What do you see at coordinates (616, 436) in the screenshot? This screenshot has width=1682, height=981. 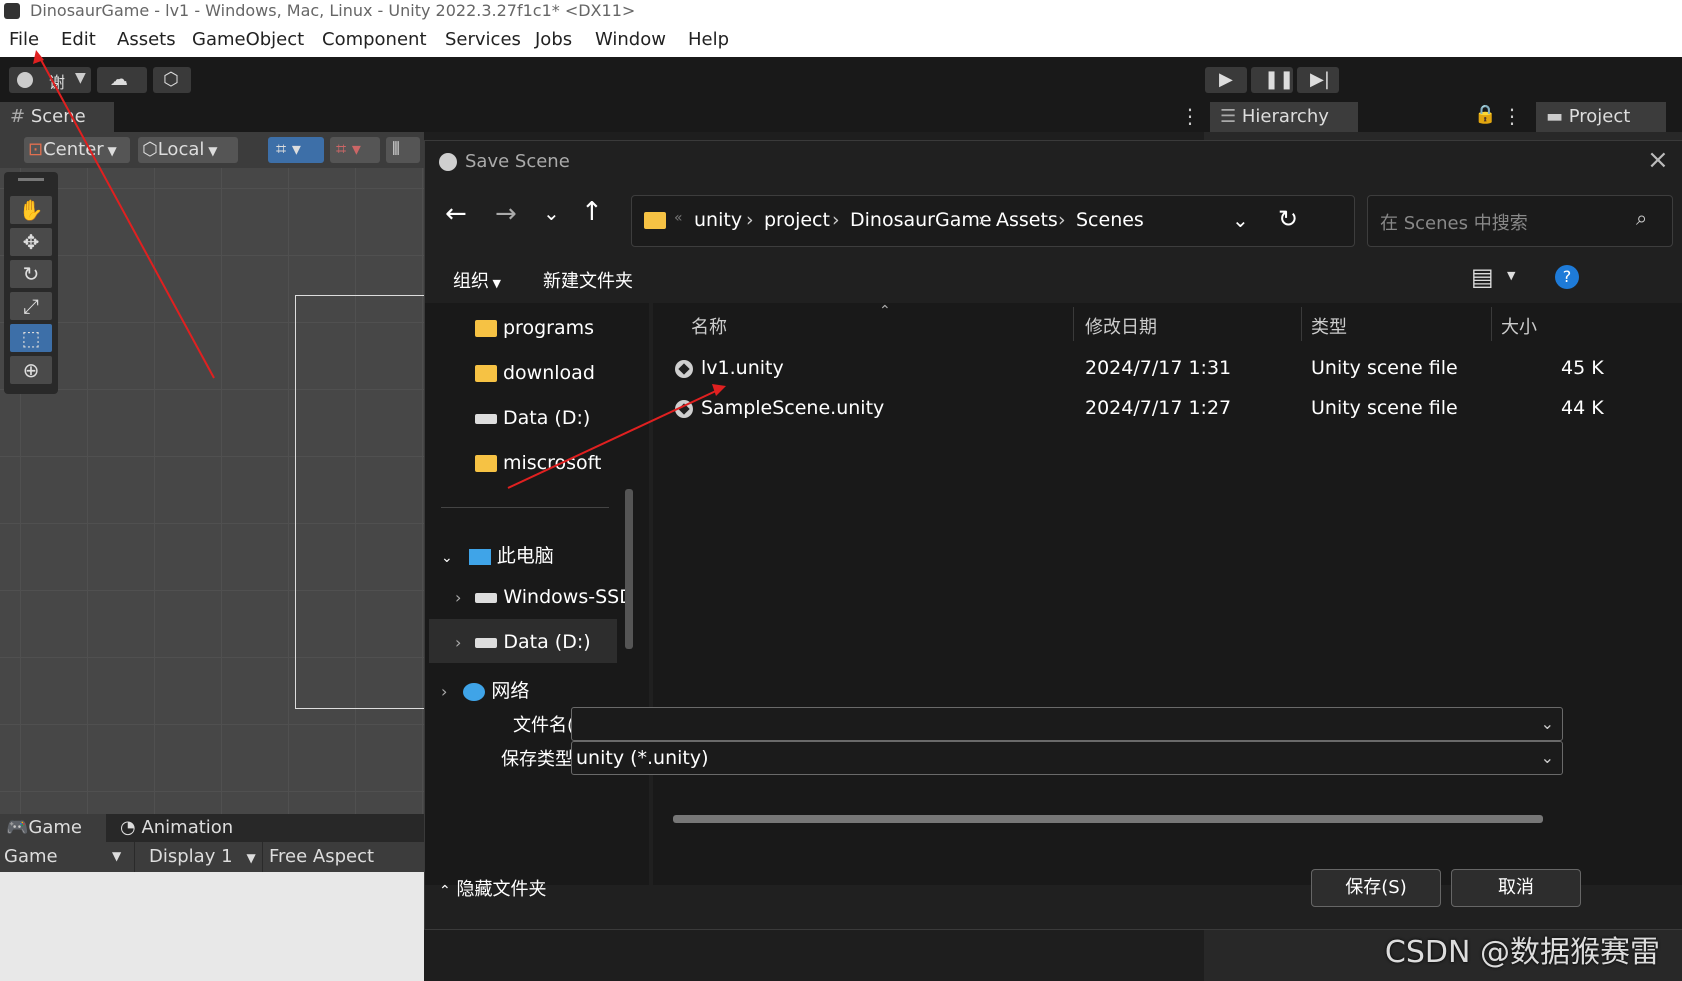 I see `arrow-to-lv1-file` at bounding box center [616, 436].